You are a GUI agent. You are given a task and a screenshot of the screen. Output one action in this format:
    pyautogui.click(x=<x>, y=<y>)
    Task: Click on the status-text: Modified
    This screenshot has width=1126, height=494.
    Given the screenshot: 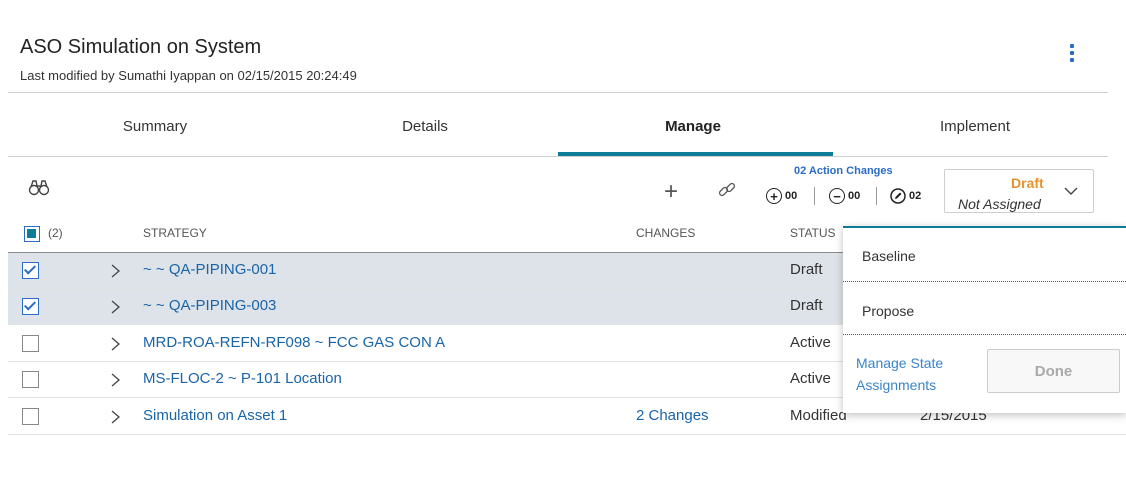 What is the action you would take?
    pyautogui.click(x=818, y=415)
    